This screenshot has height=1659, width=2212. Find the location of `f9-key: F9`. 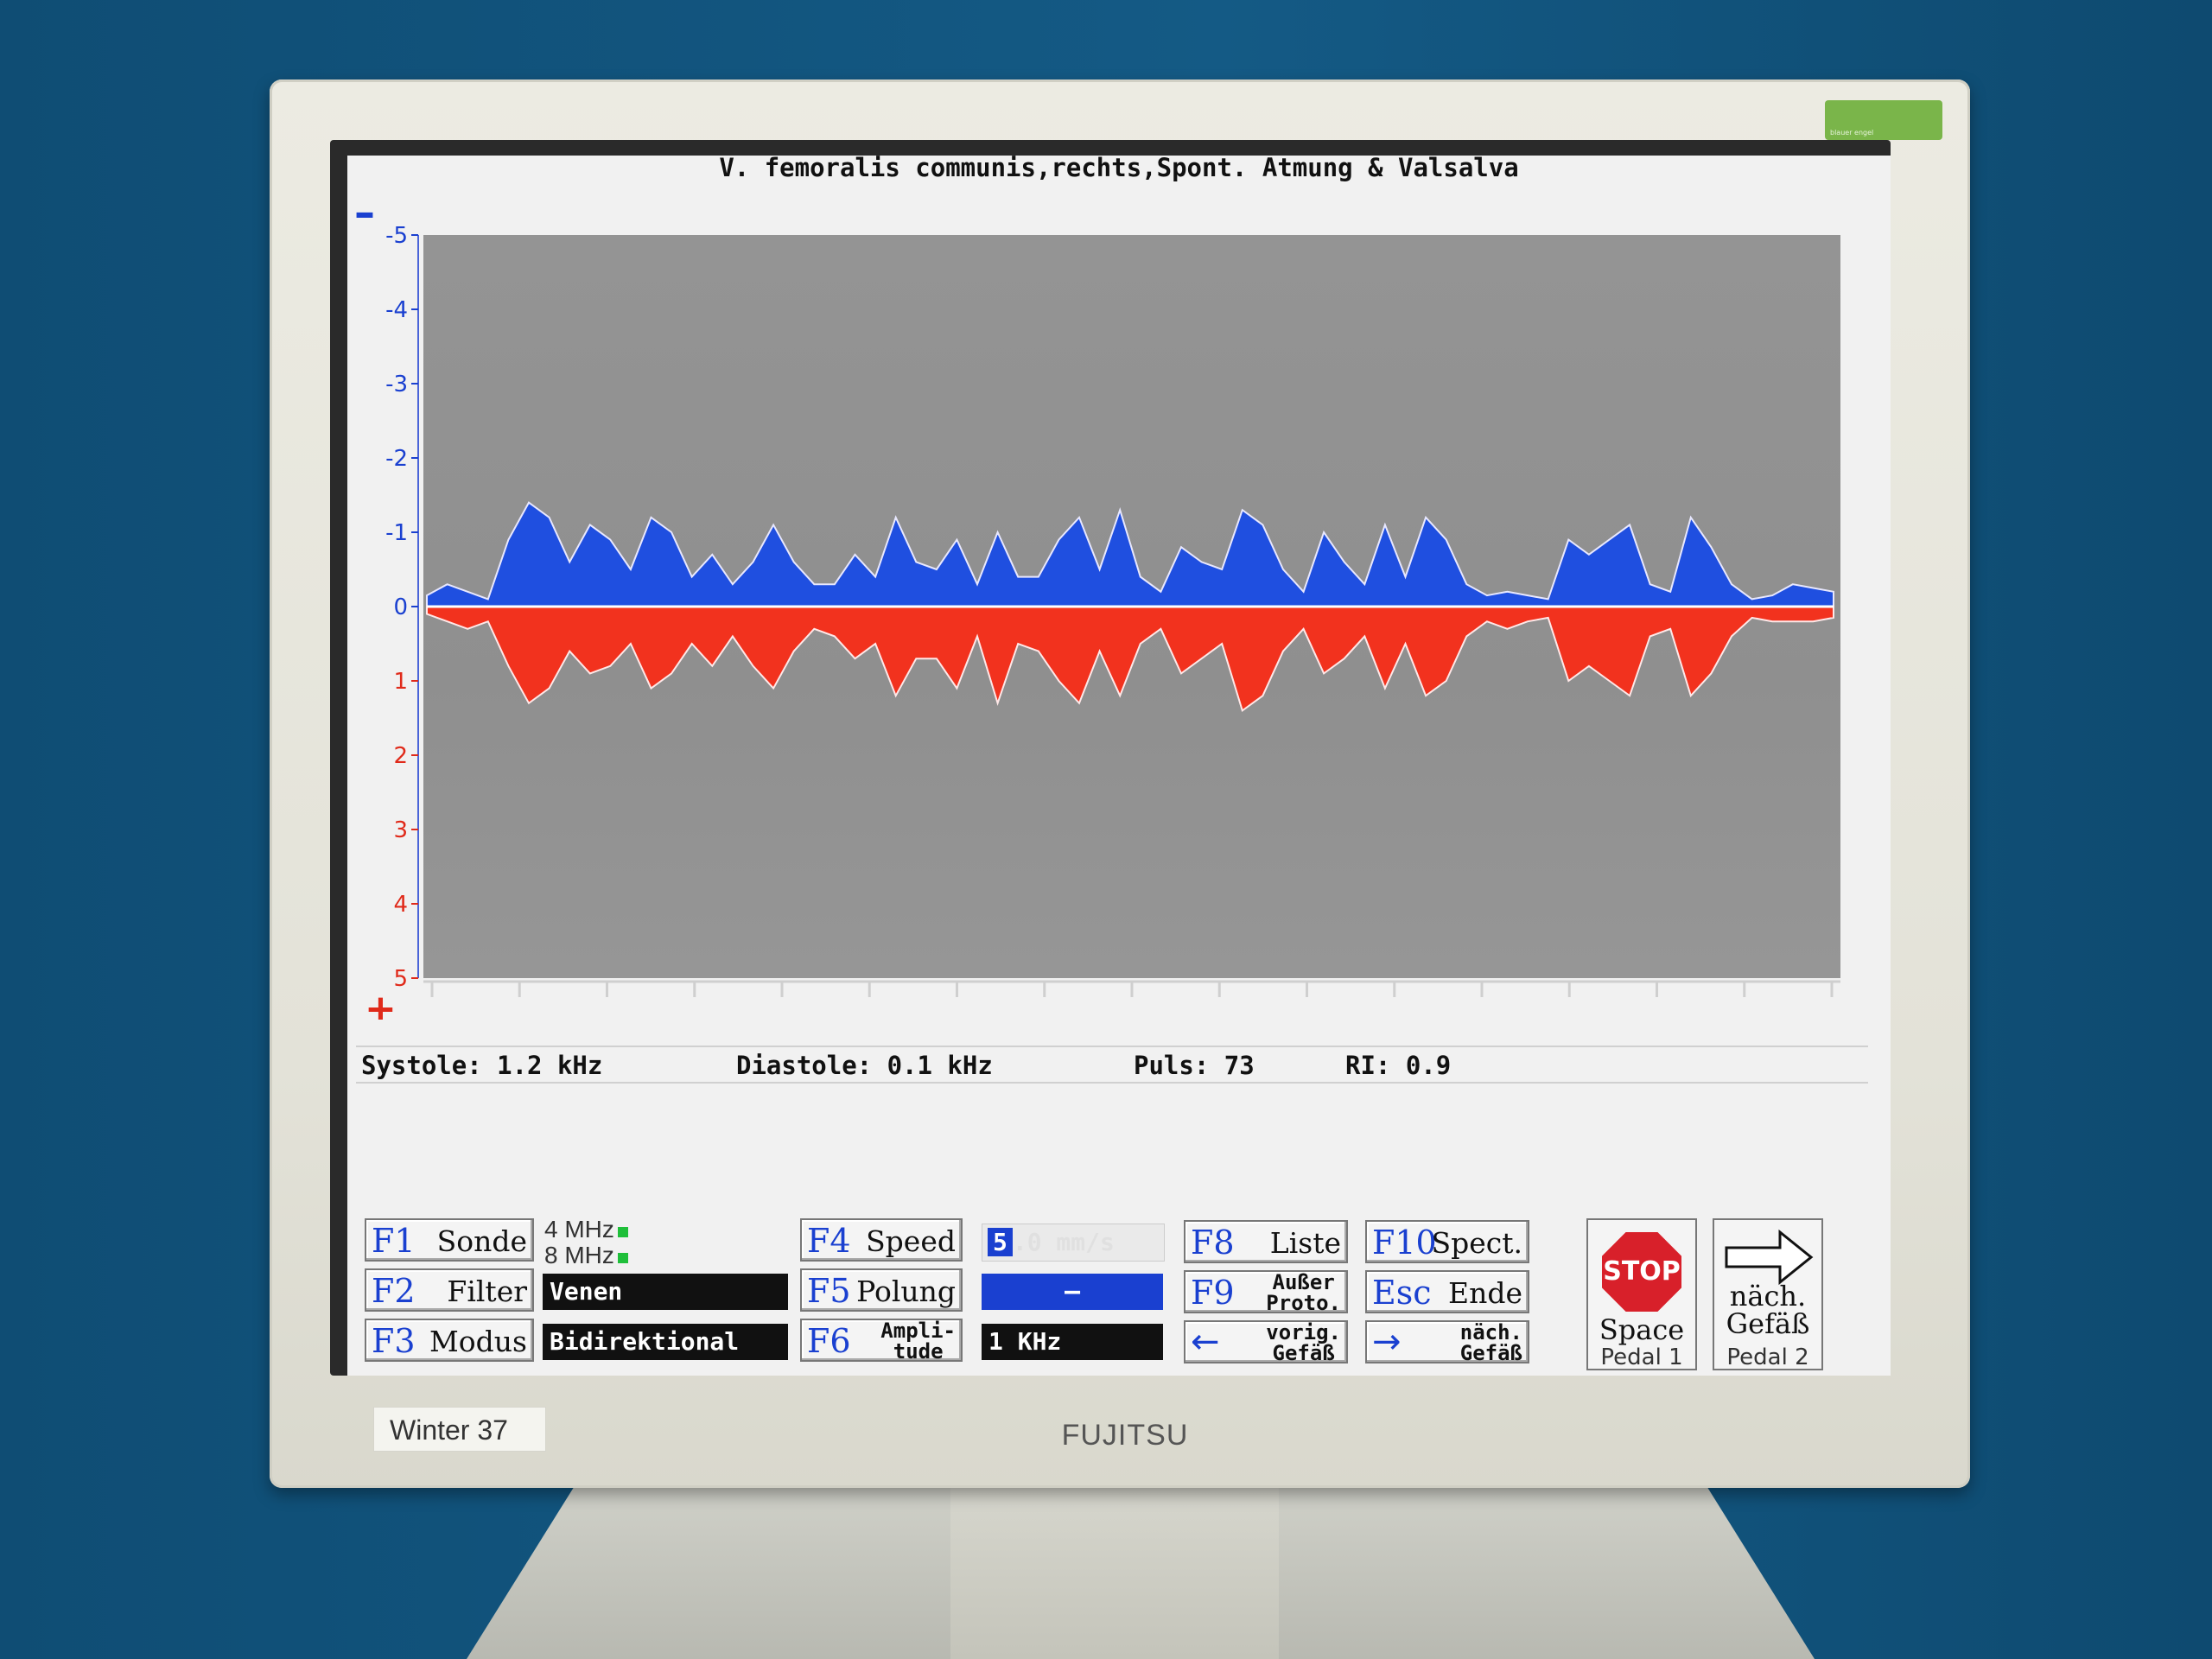

f9-key: F9 is located at coordinates (1213, 1293).